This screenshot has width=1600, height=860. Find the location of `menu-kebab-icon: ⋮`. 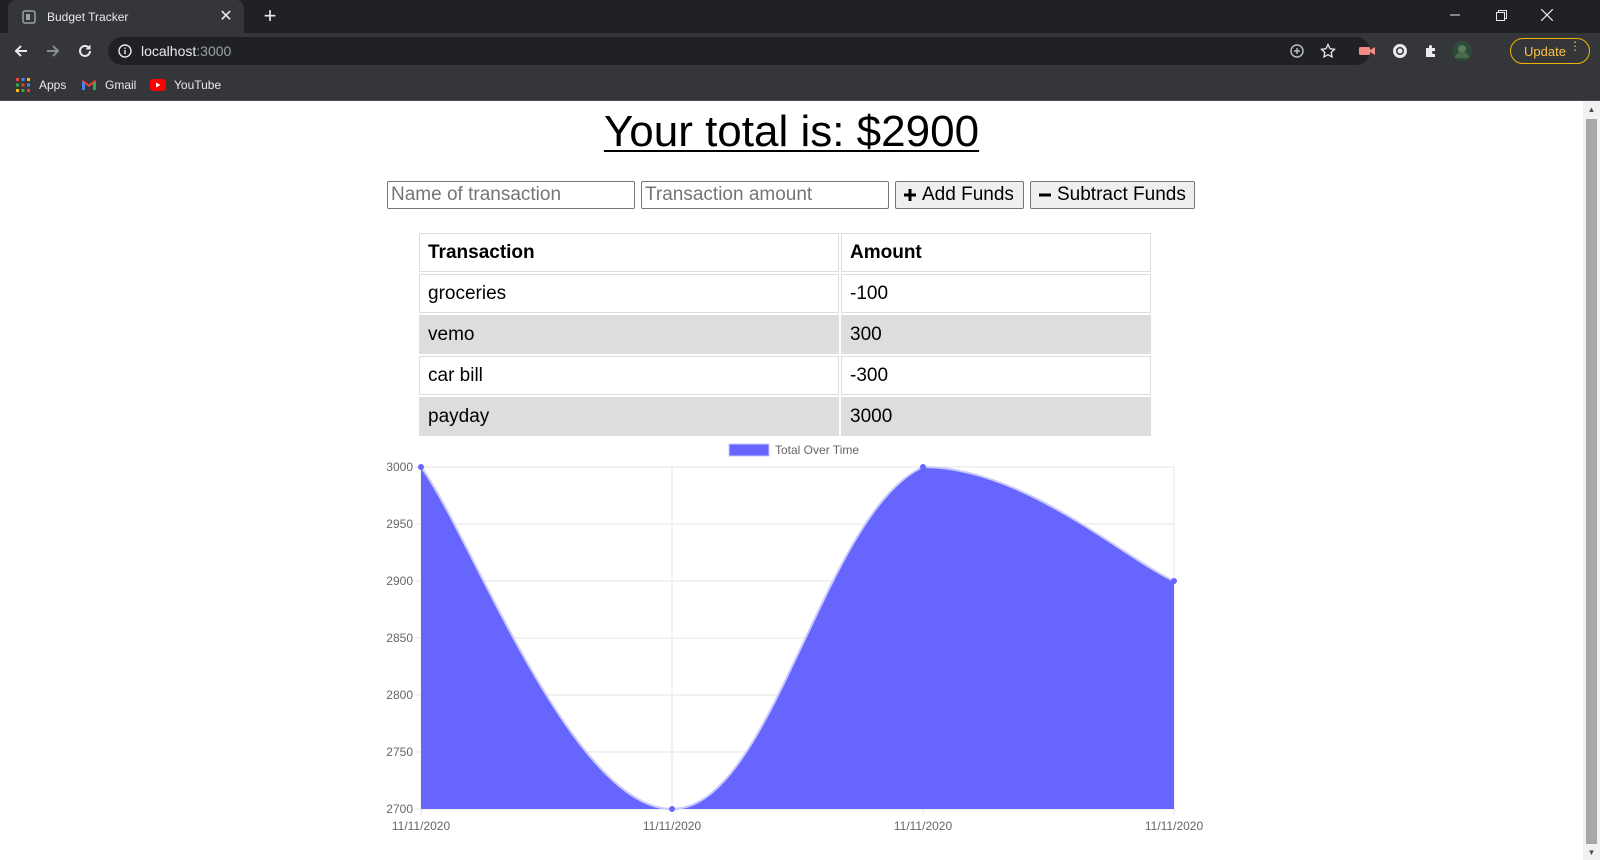

menu-kebab-icon: ⋮ is located at coordinates (1575, 46).